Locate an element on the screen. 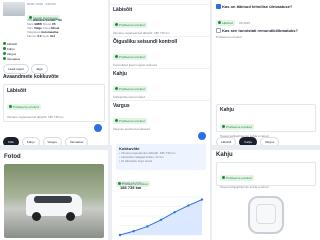 The image size is (320, 240). summary-line-text: 31 läbisõidu kirjet leitud is located at coordinates (136, 161).